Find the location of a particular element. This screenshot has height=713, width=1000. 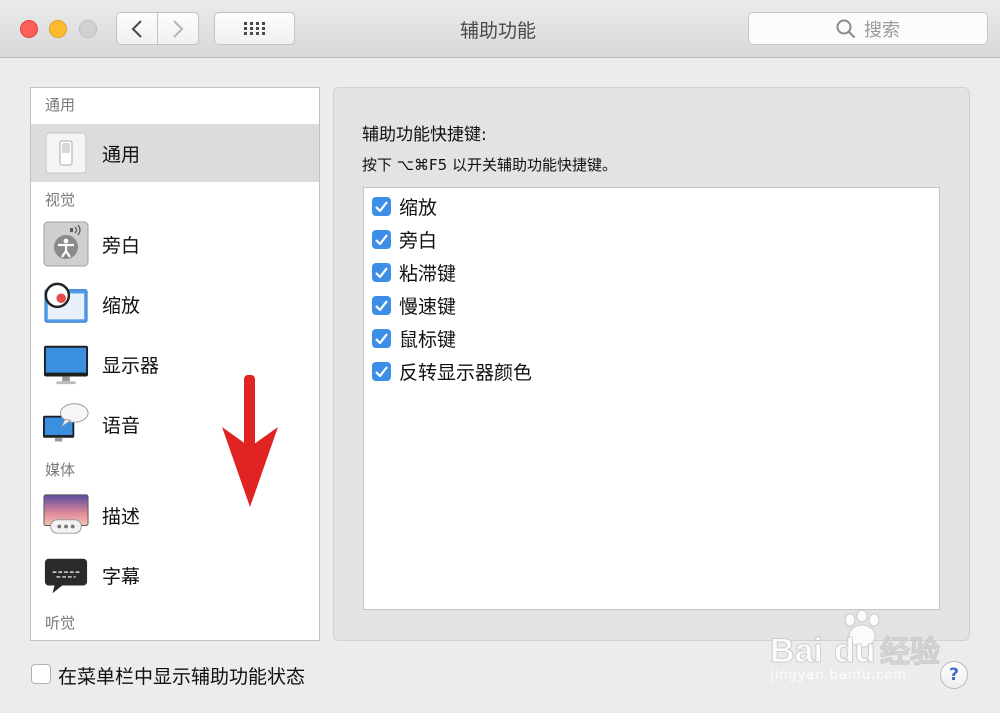

forward-button is located at coordinates (178, 28).